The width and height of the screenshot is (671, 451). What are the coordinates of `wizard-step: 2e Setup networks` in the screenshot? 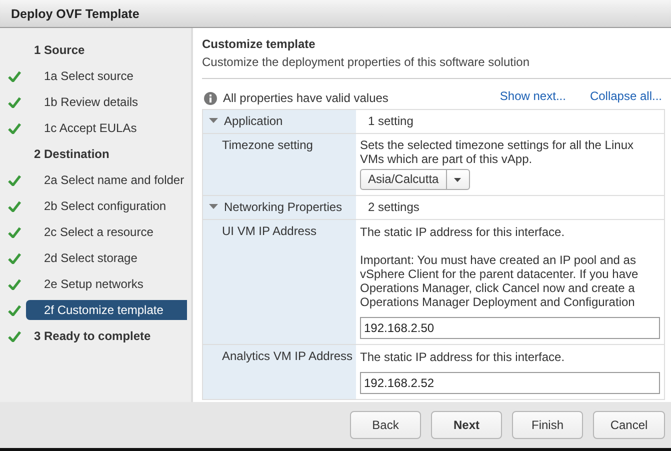 It's located at (85, 284).